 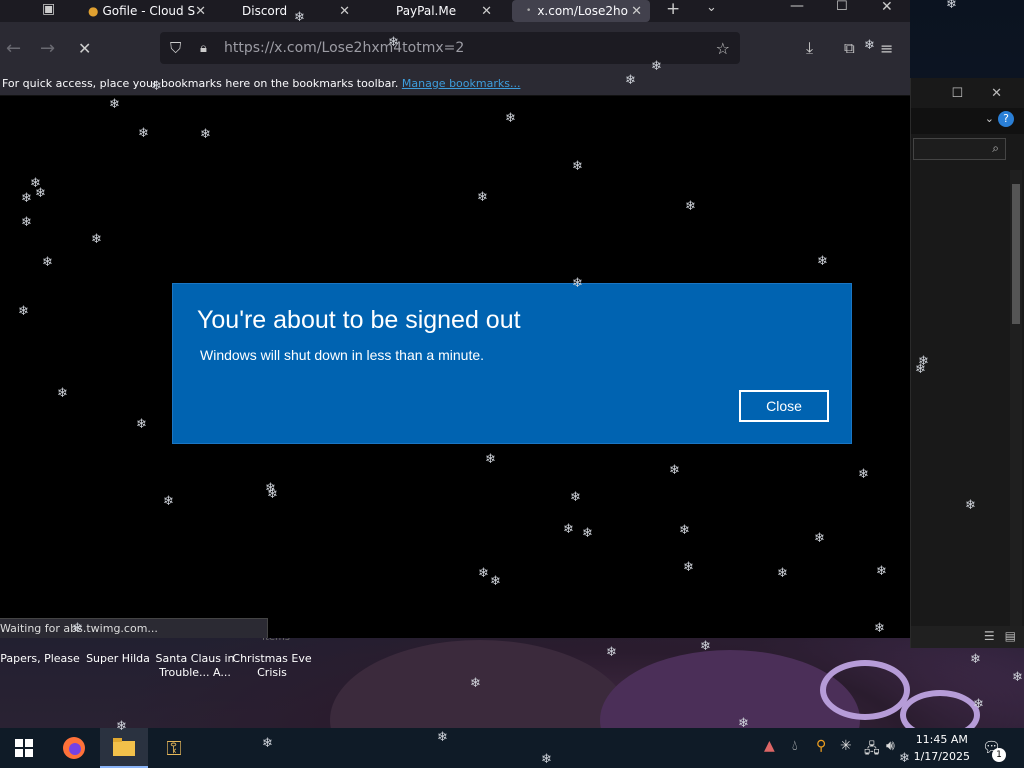 I want to click on tab-label: PayPal.Me, so click(x=426, y=11).